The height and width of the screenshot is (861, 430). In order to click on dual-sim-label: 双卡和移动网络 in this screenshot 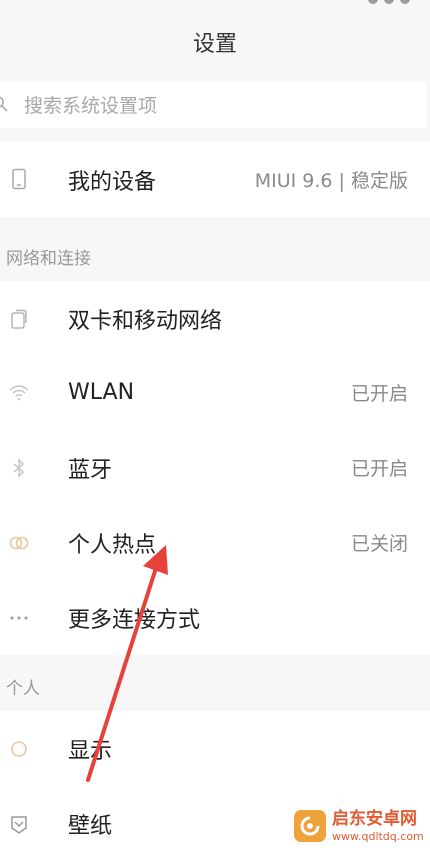, I will do `click(145, 321)`.